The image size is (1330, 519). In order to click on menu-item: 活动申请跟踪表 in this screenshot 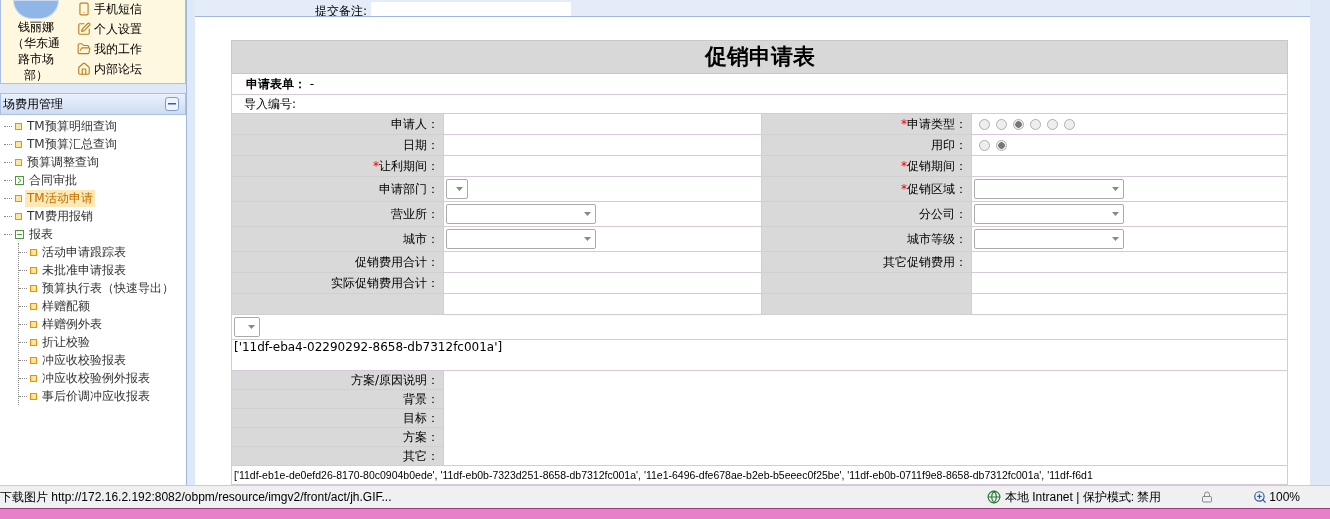, I will do `click(102, 252)`.